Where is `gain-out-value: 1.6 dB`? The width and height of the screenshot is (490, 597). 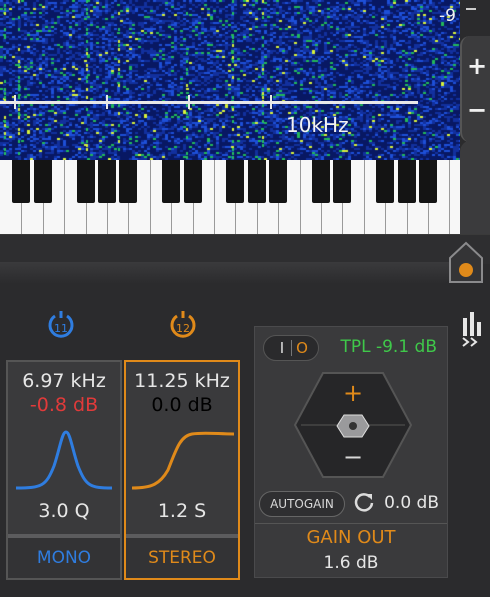 gain-out-value: 1.6 dB is located at coordinates (351, 563).